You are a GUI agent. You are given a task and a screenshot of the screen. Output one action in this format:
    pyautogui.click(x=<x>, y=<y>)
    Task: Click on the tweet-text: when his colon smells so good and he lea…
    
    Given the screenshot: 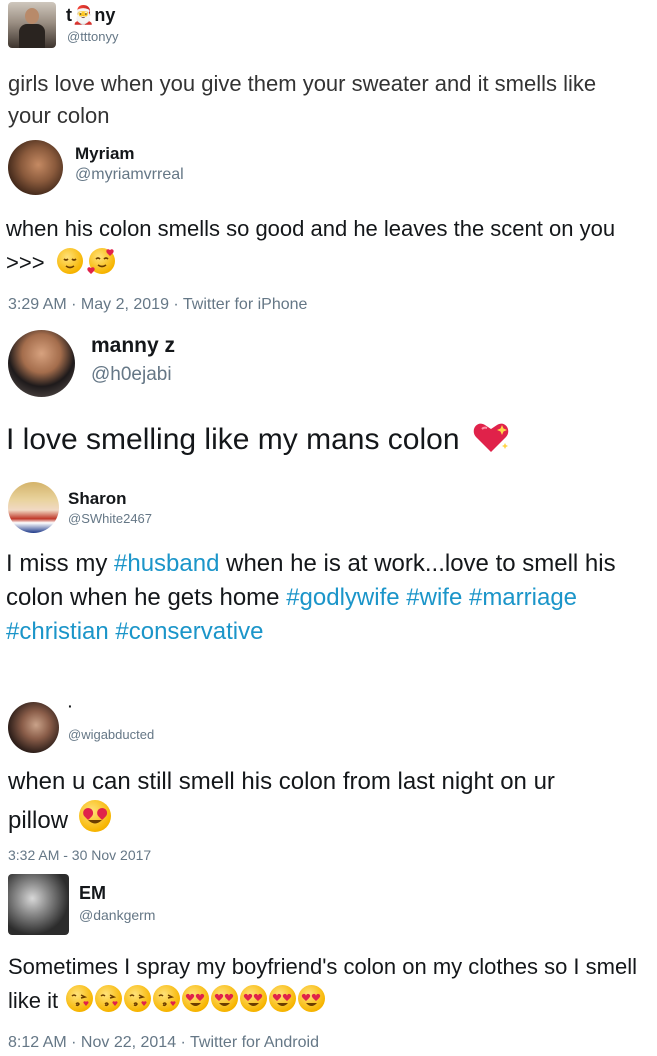 What is the action you would take?
    pyautogui.click(x=321, y=246)
    